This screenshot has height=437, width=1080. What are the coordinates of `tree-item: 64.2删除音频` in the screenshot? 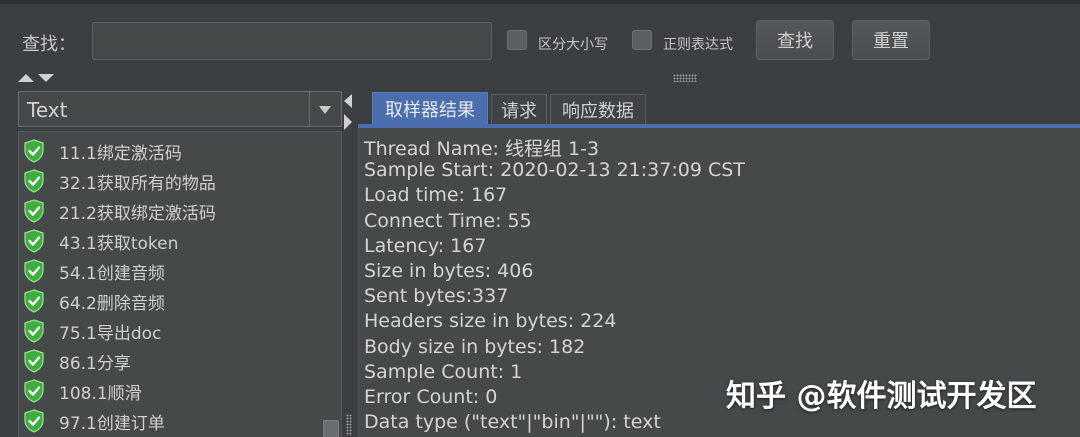 It's located at (94, 301).